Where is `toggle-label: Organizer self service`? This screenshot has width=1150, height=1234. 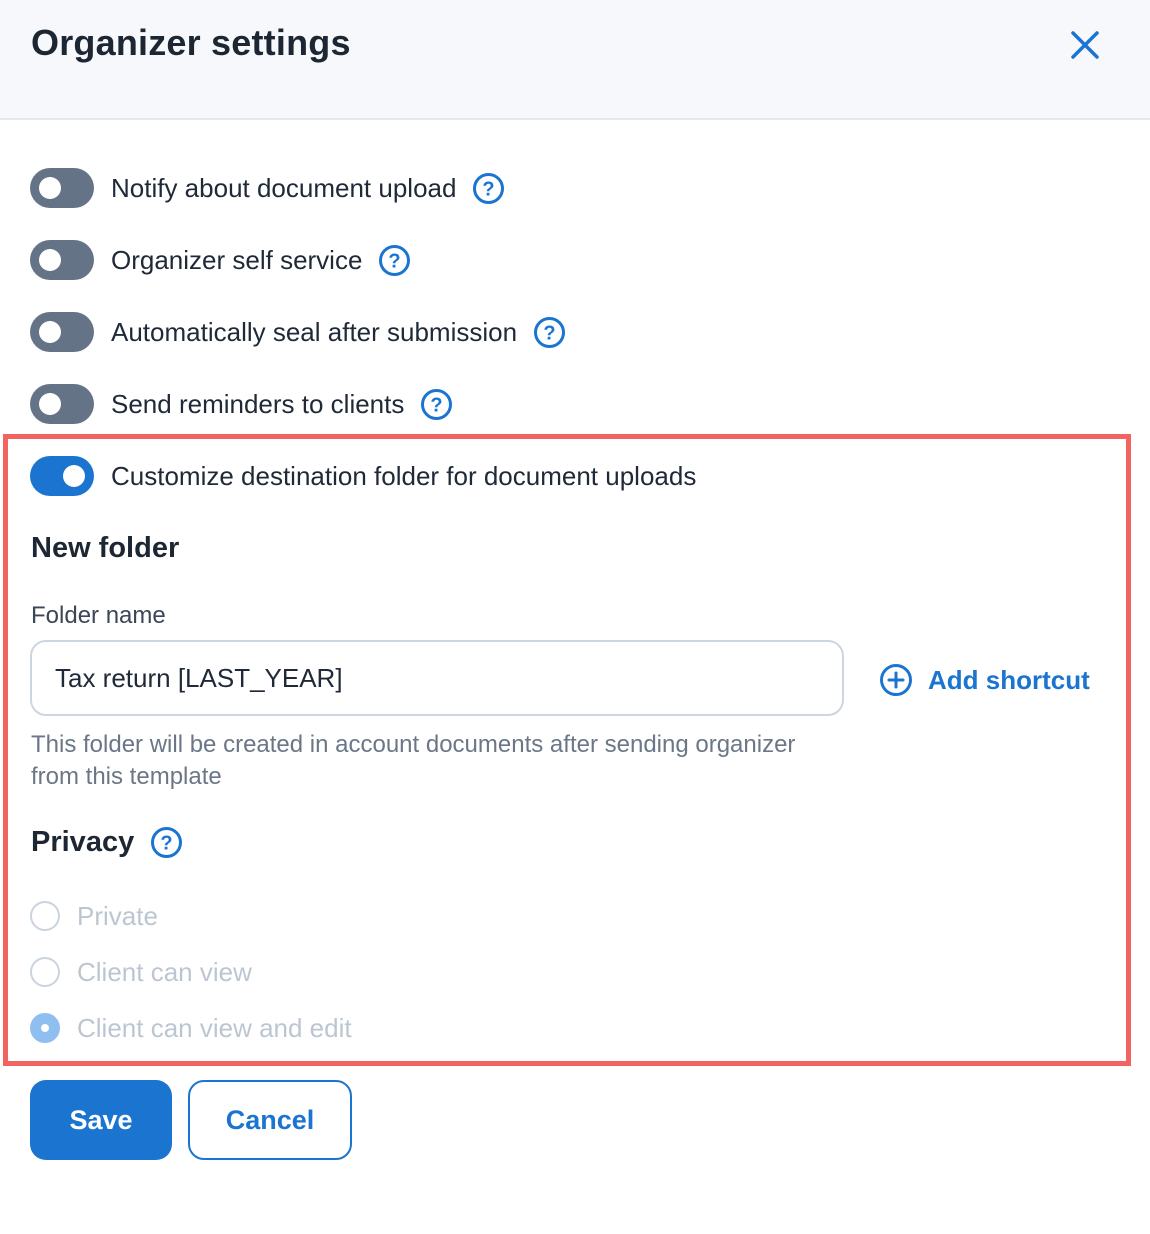 toggle-label: Organizer self service is located at coordinates (237, 259).